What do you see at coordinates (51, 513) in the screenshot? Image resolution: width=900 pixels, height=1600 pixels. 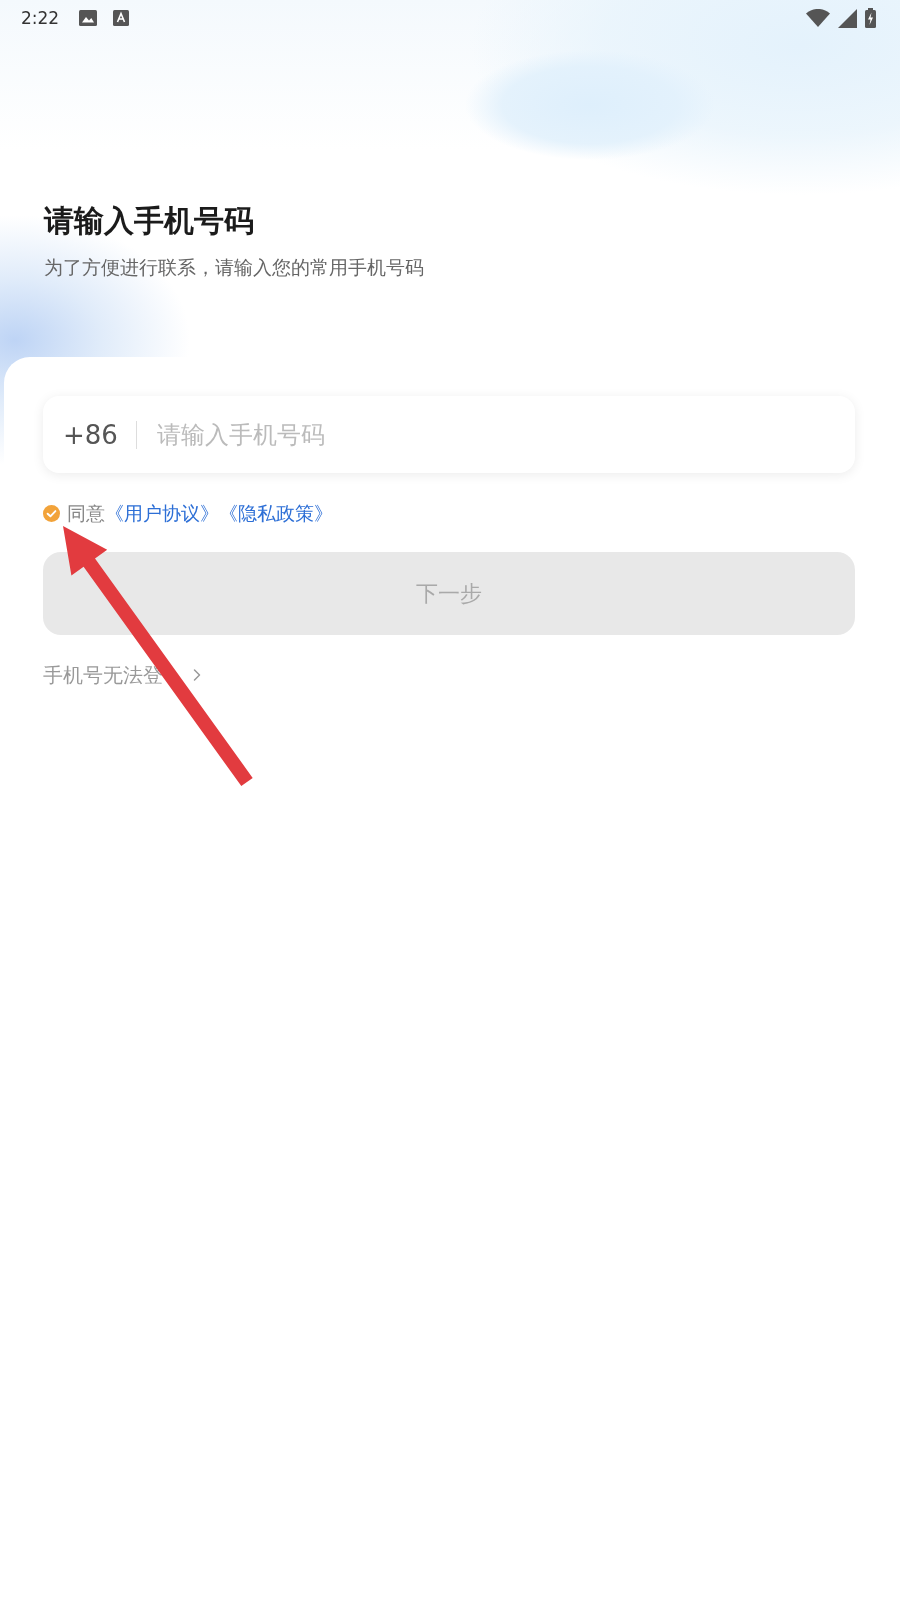 I see `checkbox-icon` at bounding box center [51, 513].